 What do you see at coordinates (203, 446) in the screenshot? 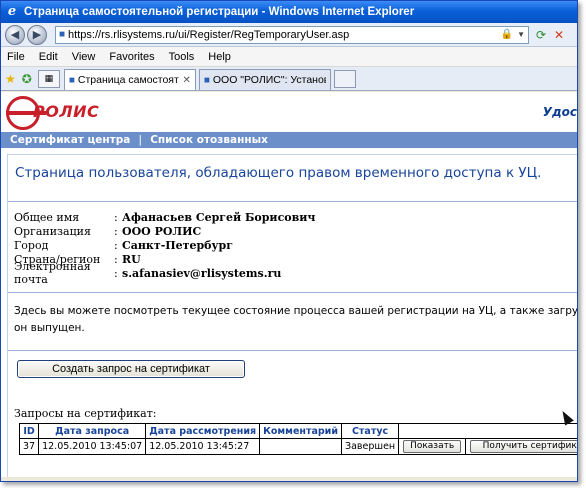
I see `cell-review-date: 12.05.2010 13:45:27` at bounding box center [203, 446].